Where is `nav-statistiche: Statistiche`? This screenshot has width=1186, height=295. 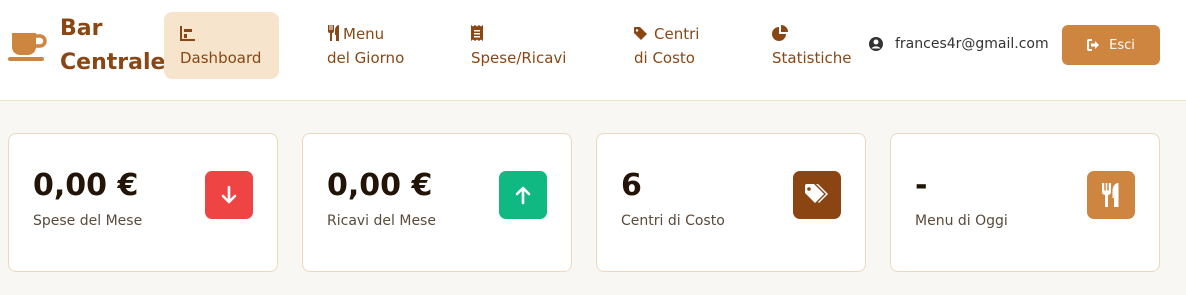 nav-statistiche: Statistiche is located at coordinates (808, 45).